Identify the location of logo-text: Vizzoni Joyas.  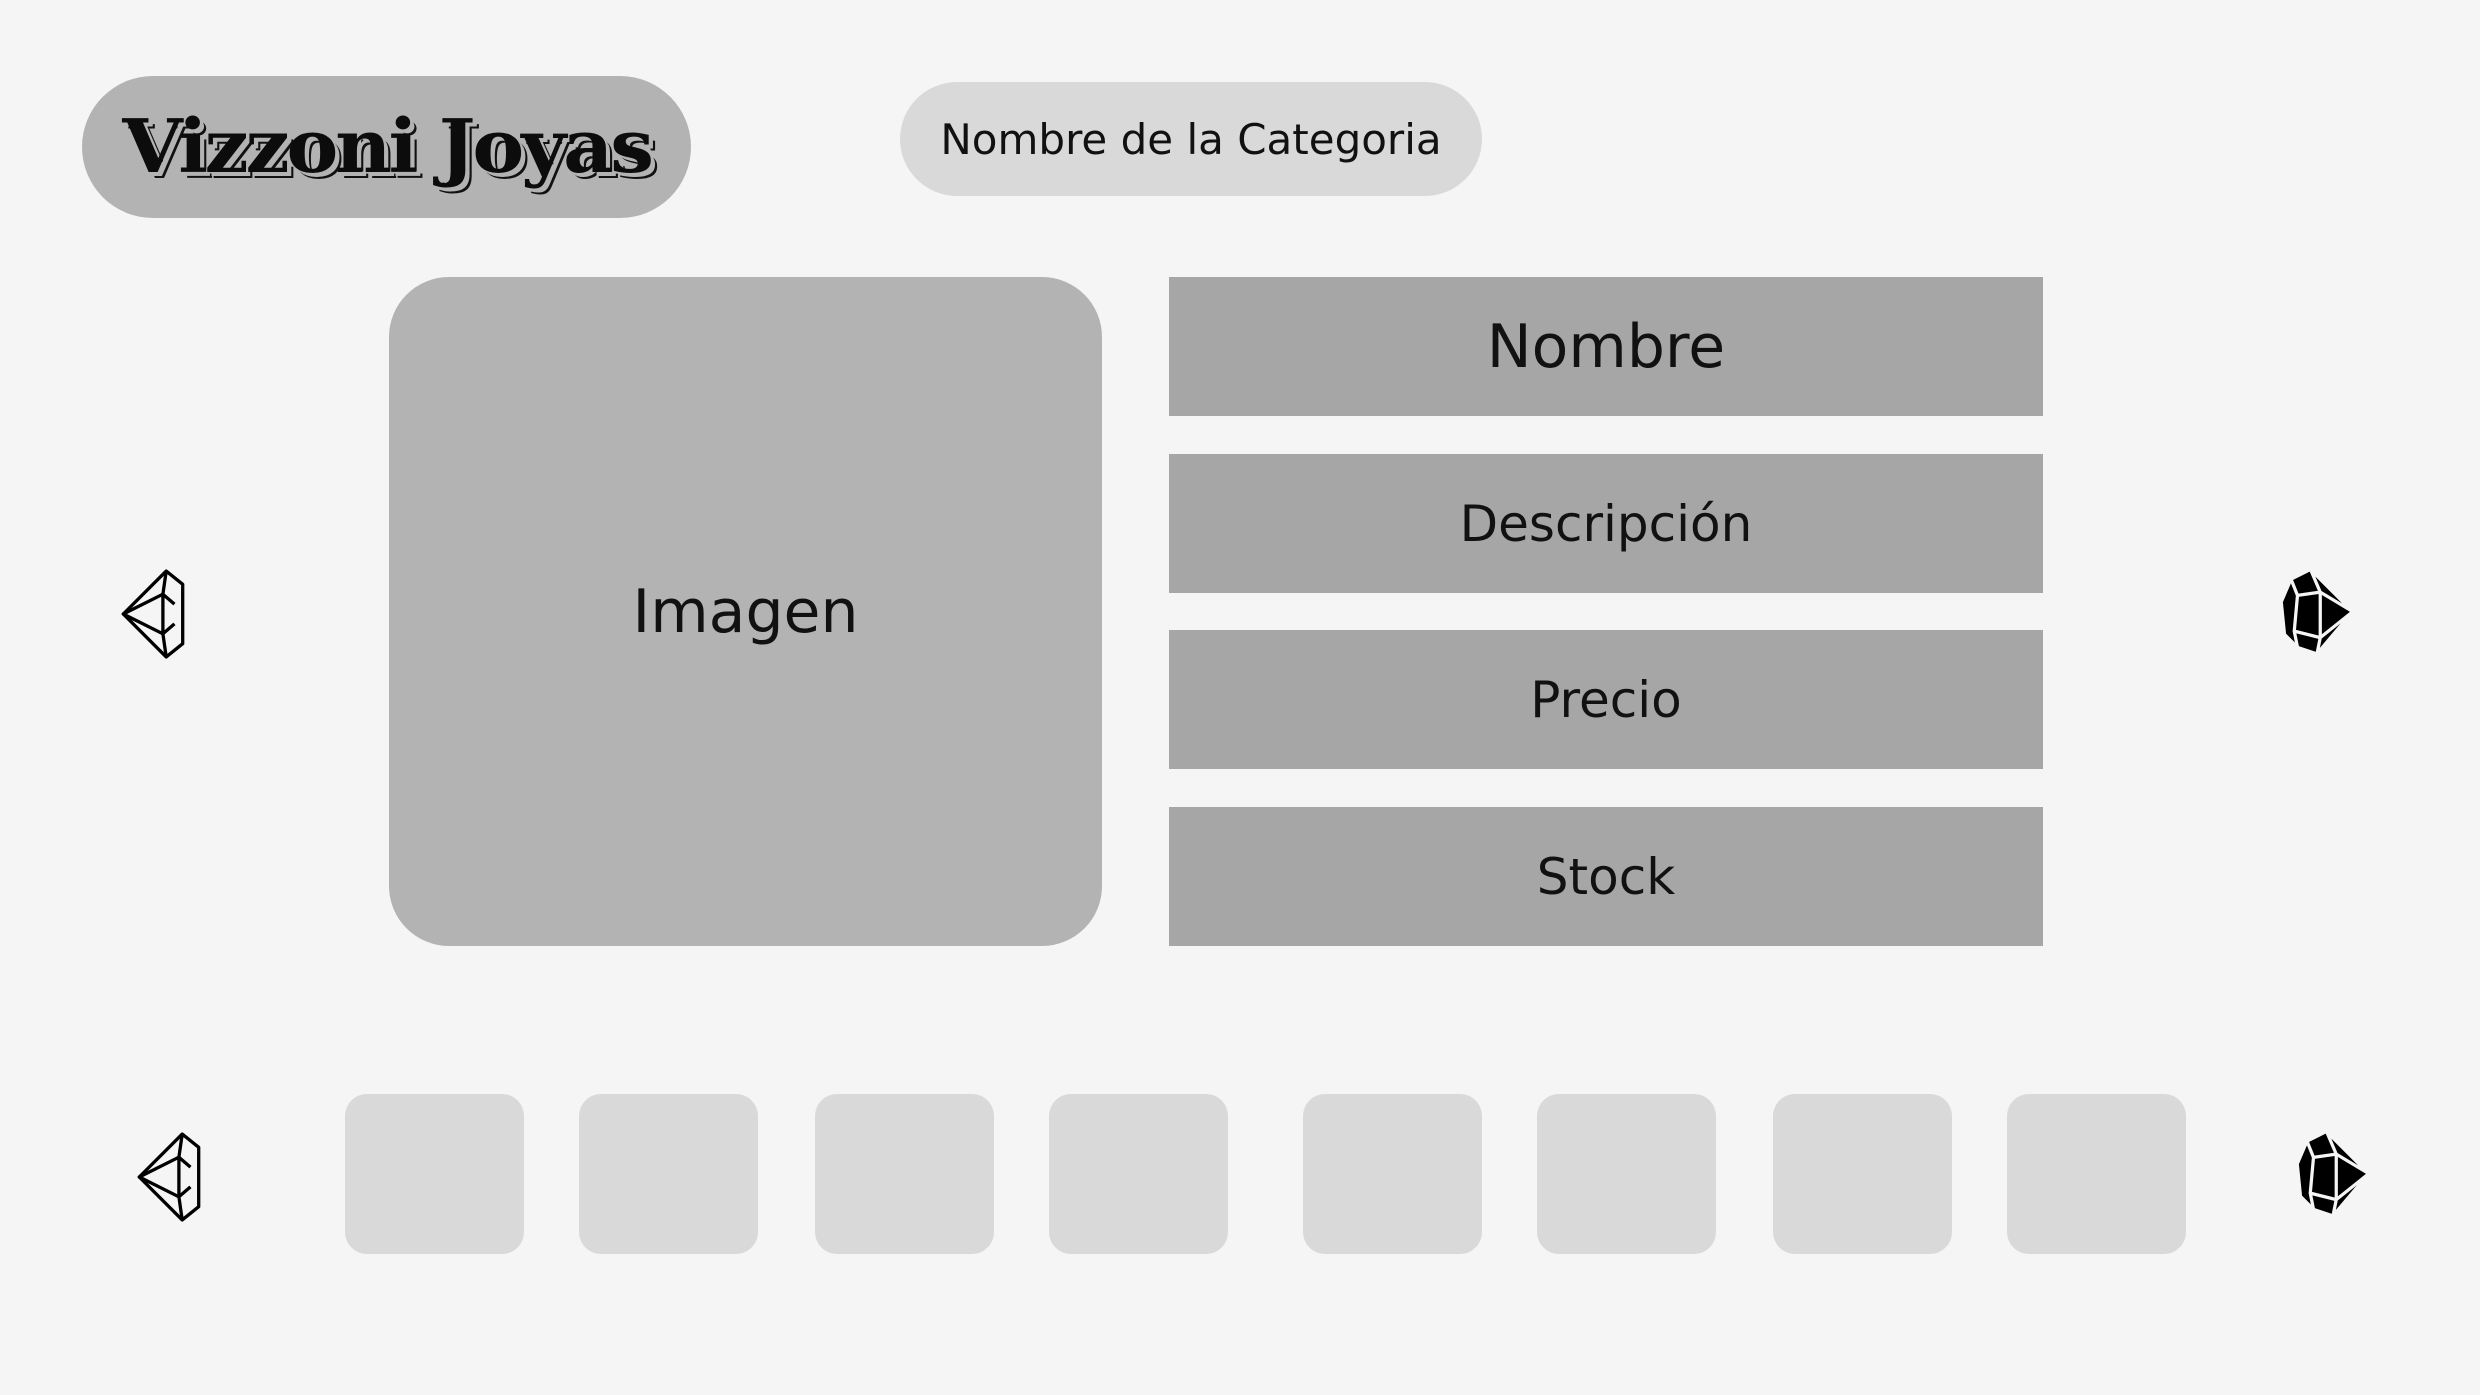
(388, 147).